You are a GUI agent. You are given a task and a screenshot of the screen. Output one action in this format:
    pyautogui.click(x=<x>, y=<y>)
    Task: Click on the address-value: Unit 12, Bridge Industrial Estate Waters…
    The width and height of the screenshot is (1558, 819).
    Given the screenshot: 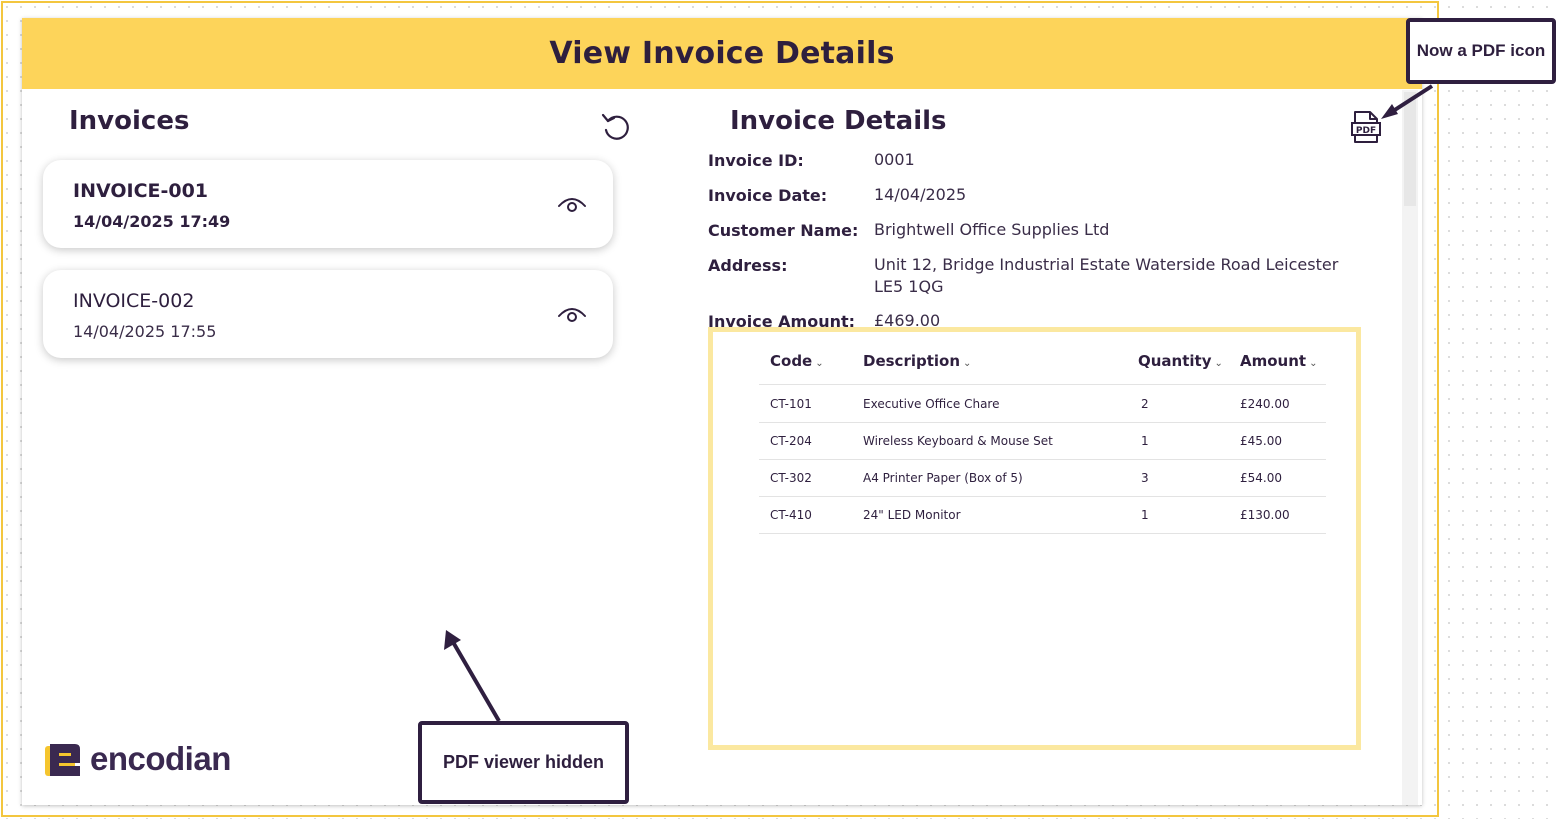 What is the action you would take?
    pyautogui.click(x=1106, y=275)
    